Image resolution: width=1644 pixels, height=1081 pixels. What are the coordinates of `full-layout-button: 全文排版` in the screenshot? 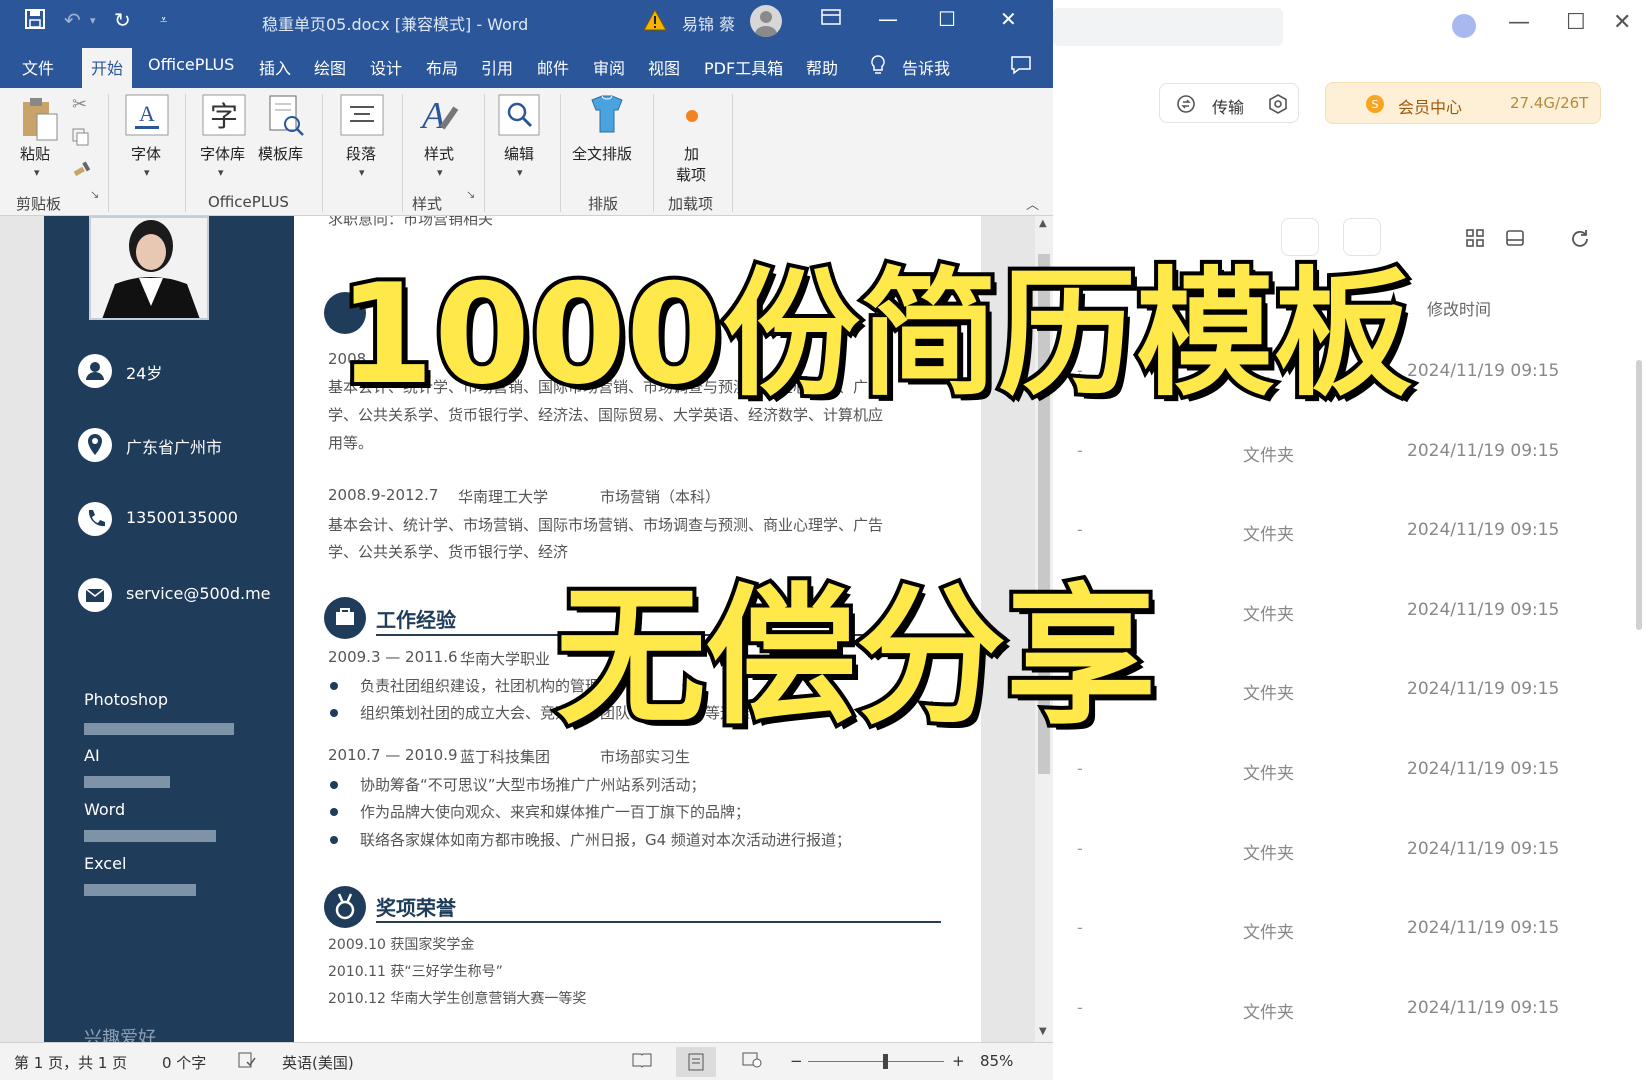 It's located at (602, 153).